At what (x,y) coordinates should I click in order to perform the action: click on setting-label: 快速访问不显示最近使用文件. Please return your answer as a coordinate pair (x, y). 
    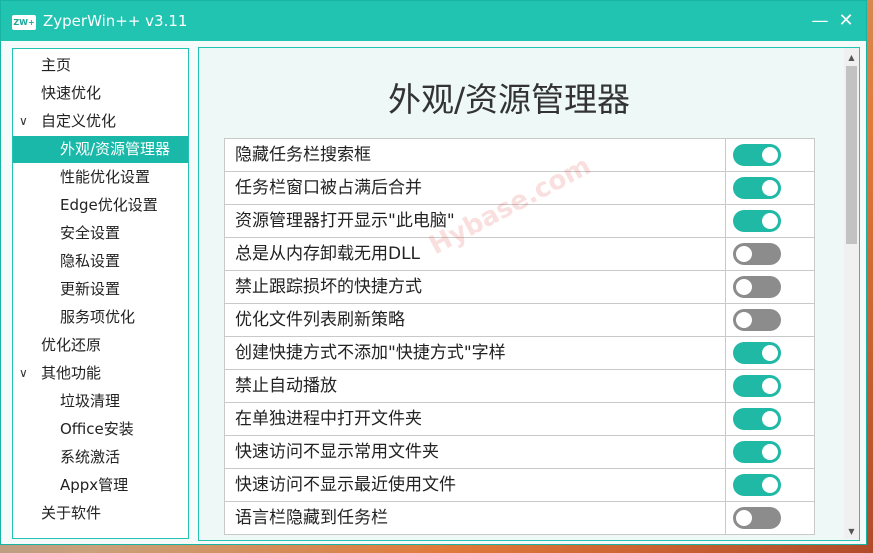
    Looking at the image, I should click on (345, 485).